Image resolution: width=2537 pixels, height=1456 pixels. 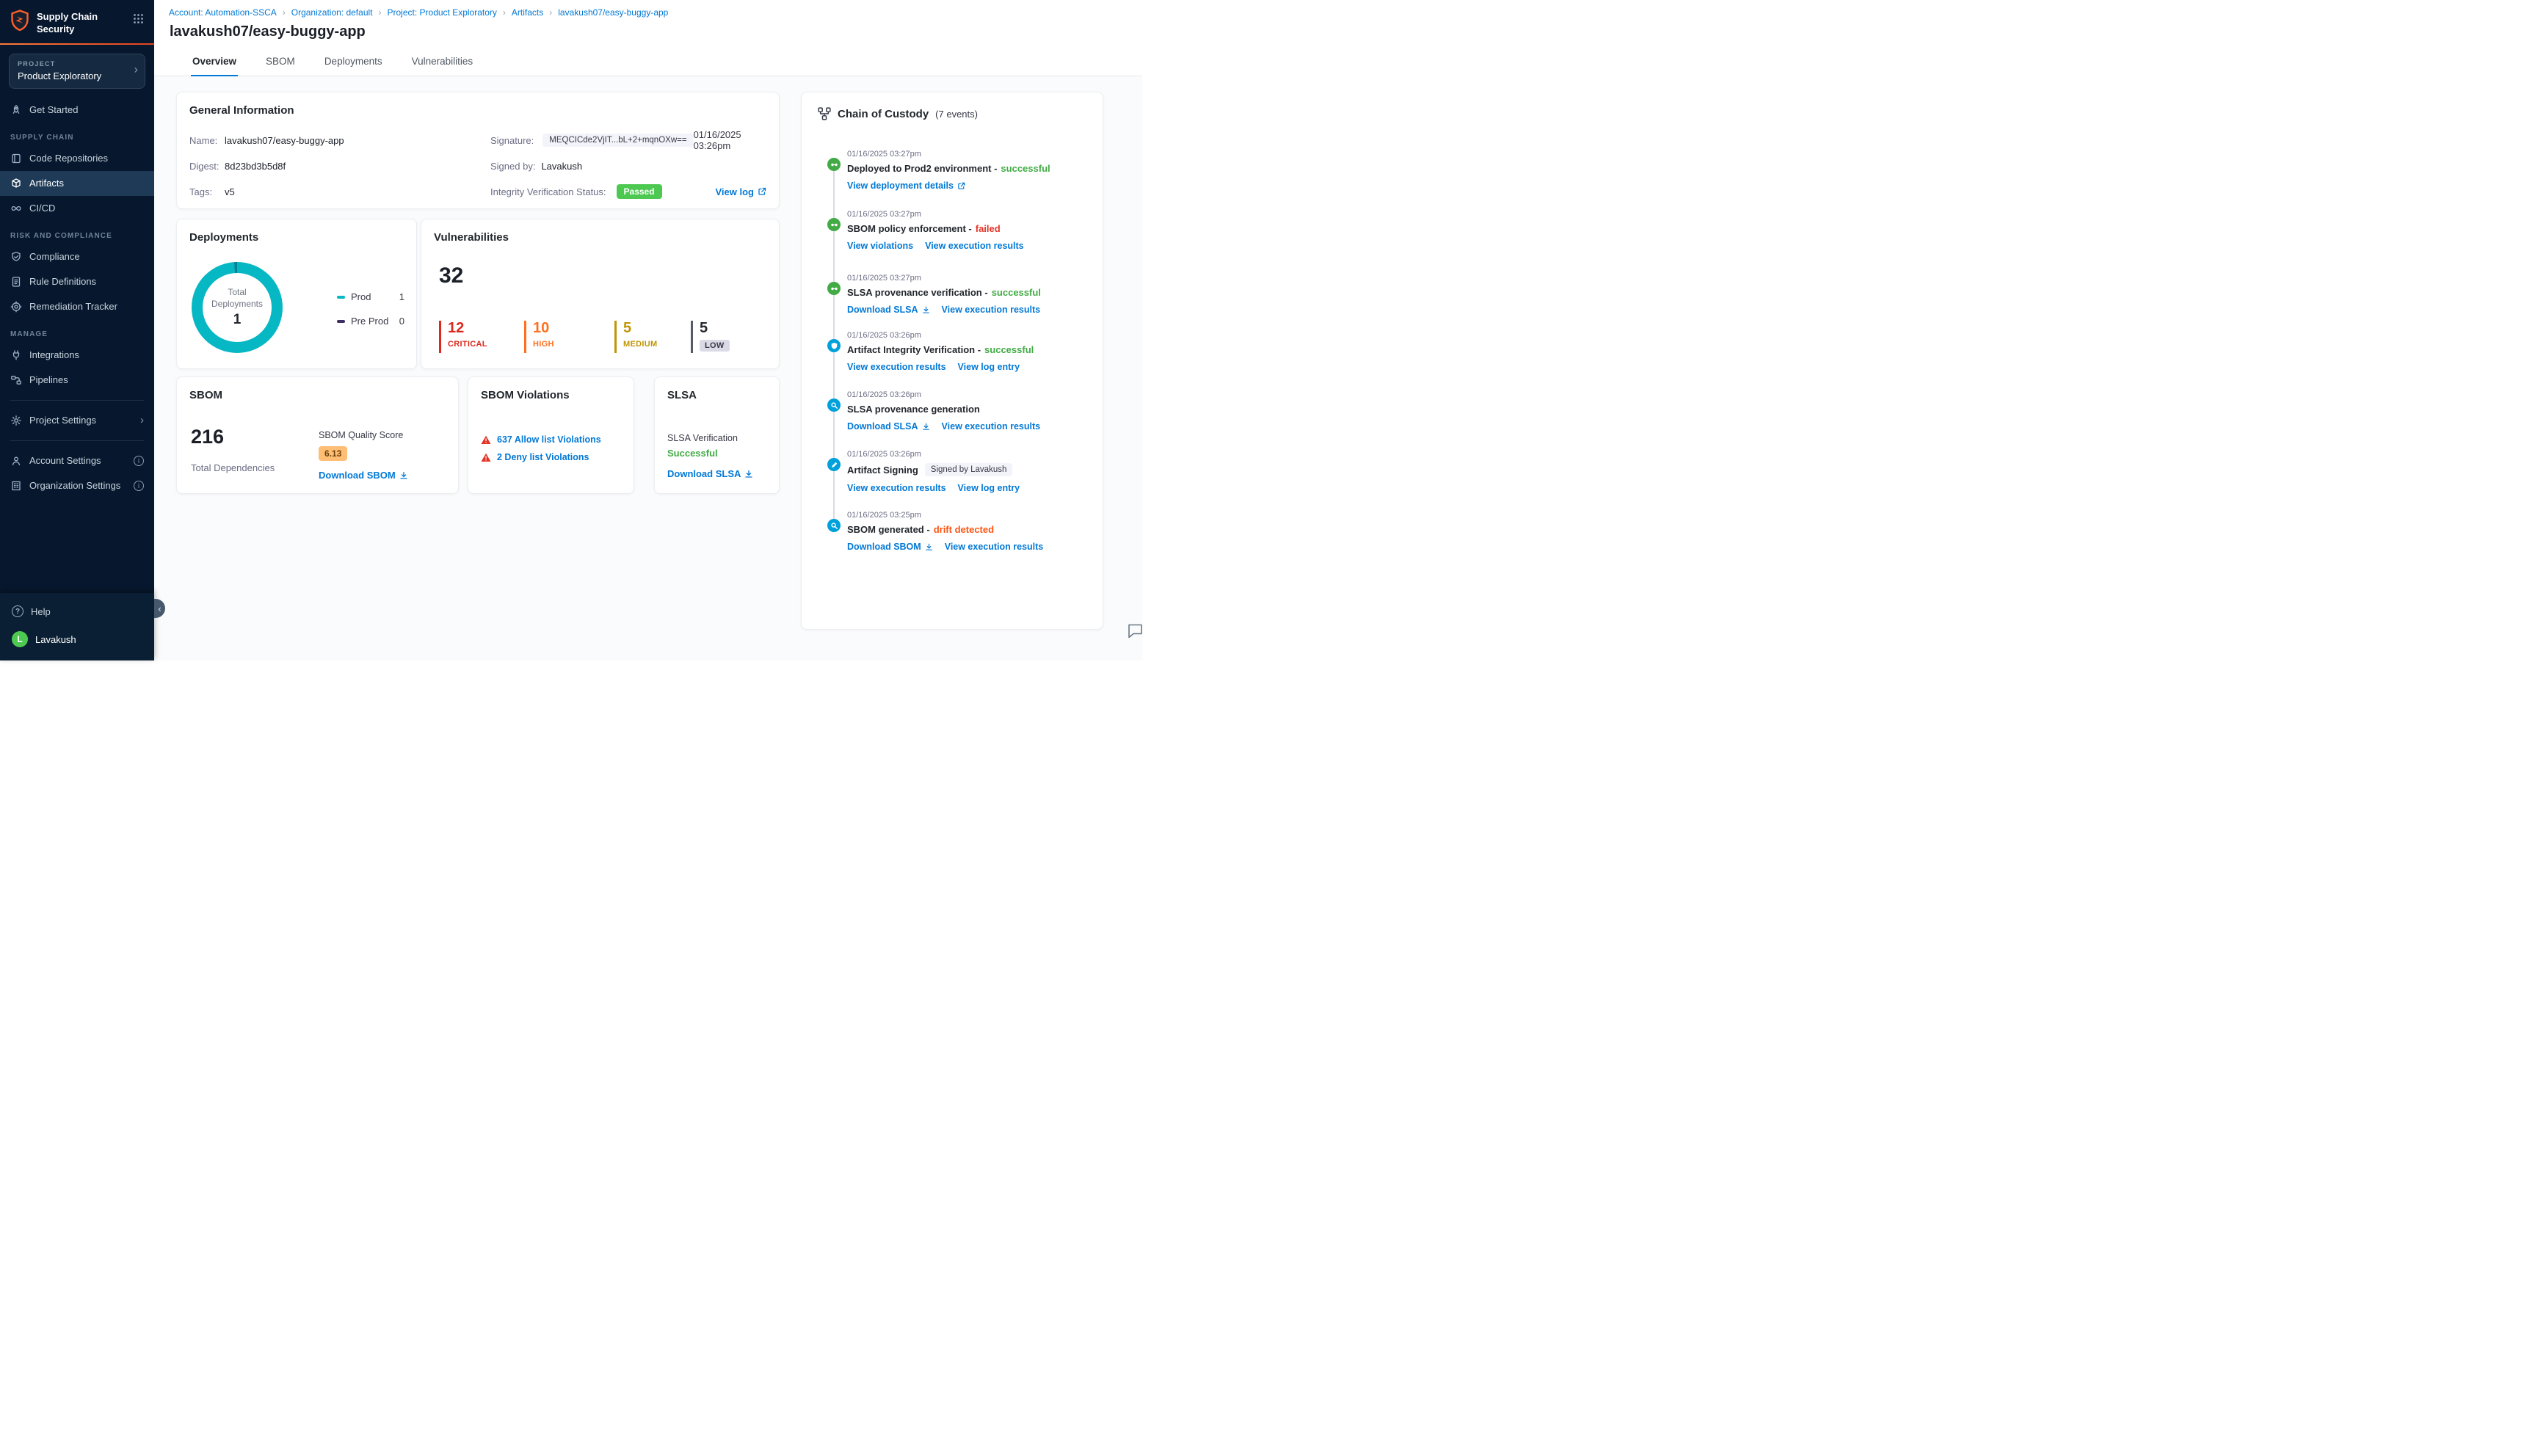 I want to click on allow-list-violations-row: 637 Allow list Violations, so click(x=541, y=440).